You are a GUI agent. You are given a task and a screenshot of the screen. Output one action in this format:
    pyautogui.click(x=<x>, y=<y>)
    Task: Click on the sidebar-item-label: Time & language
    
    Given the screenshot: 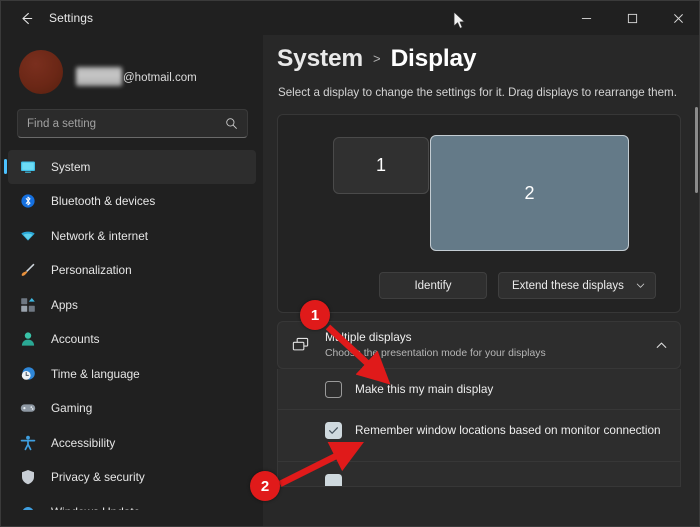 What is the action you would take?
    pyautogui.click(x=95, y=373)
    